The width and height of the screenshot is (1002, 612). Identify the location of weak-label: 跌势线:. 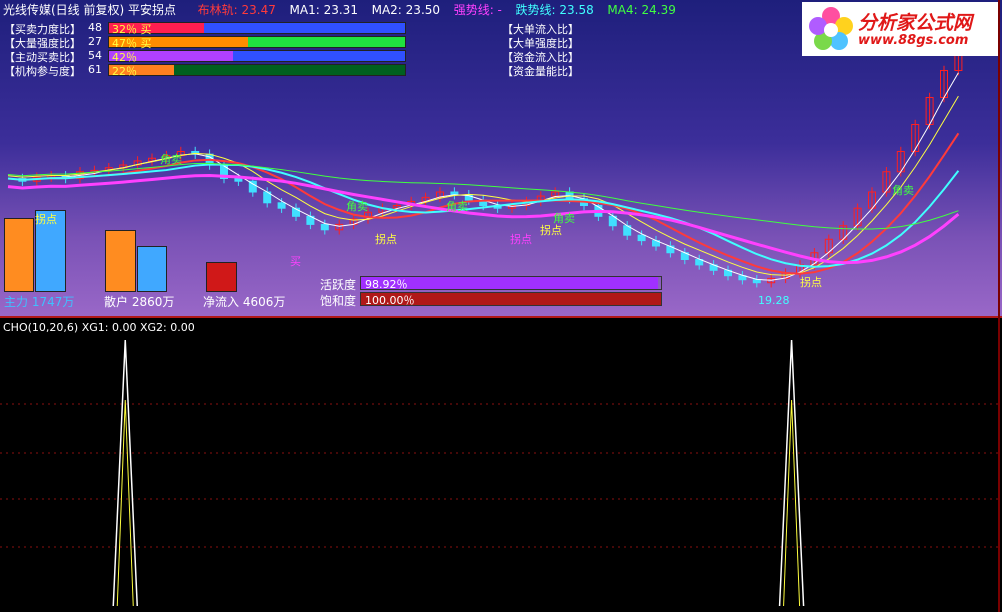
(537, 10).